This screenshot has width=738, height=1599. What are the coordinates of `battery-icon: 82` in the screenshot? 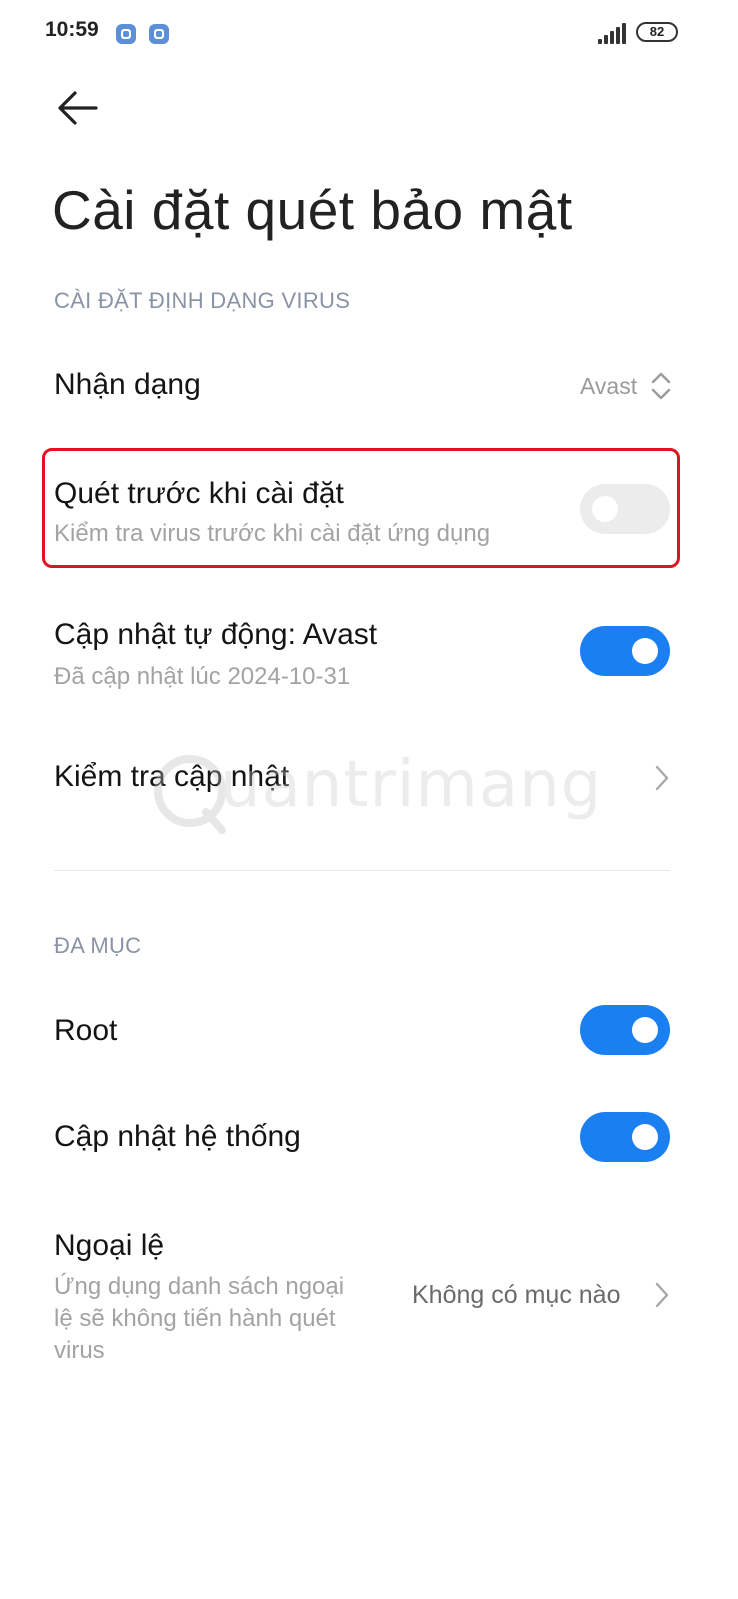 It's located at (657, 32).